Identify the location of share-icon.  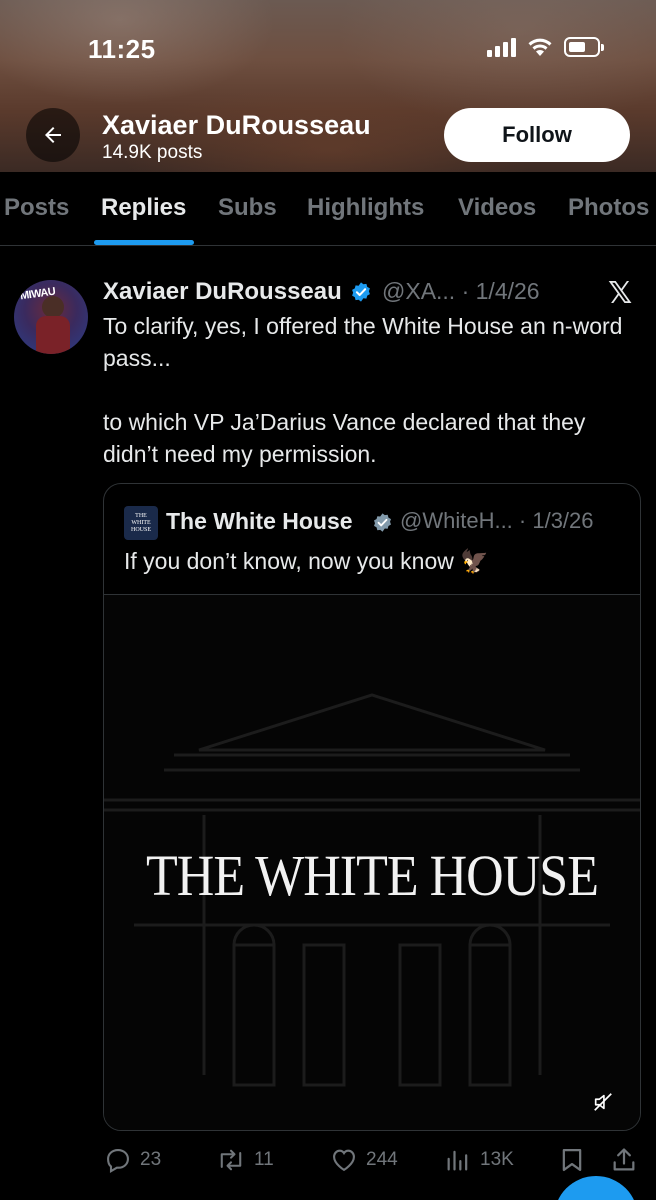
(624, 1159).